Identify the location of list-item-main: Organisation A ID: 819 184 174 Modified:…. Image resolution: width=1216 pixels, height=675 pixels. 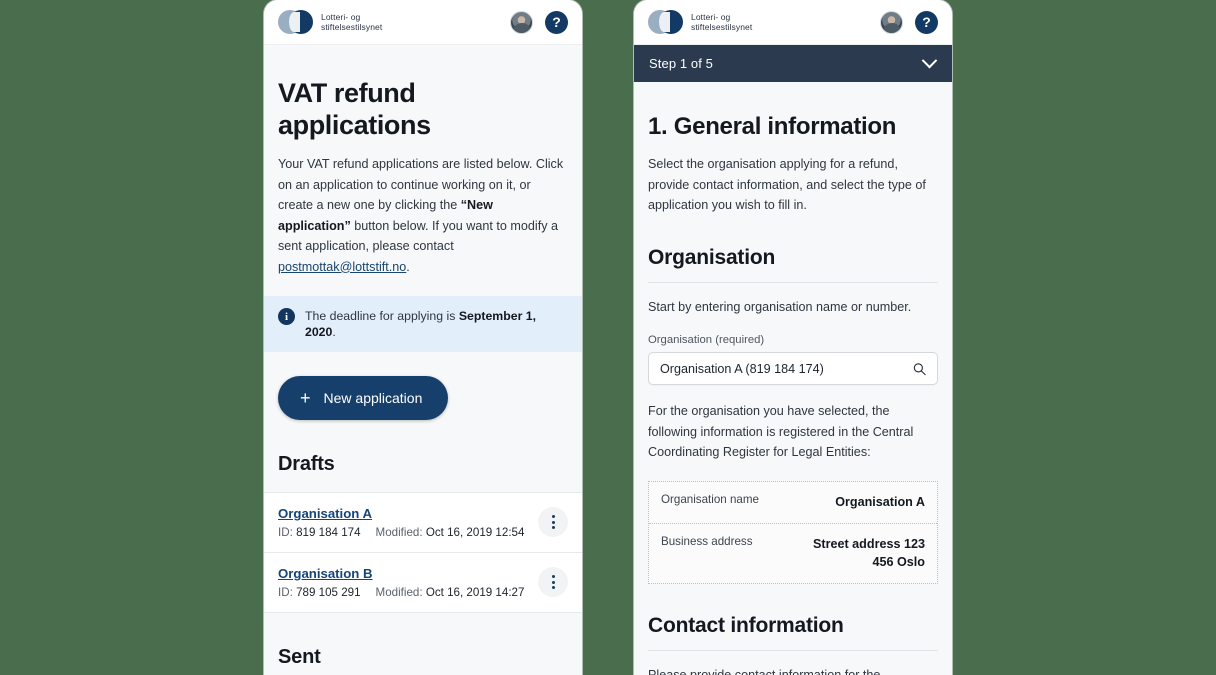
(408, 522).